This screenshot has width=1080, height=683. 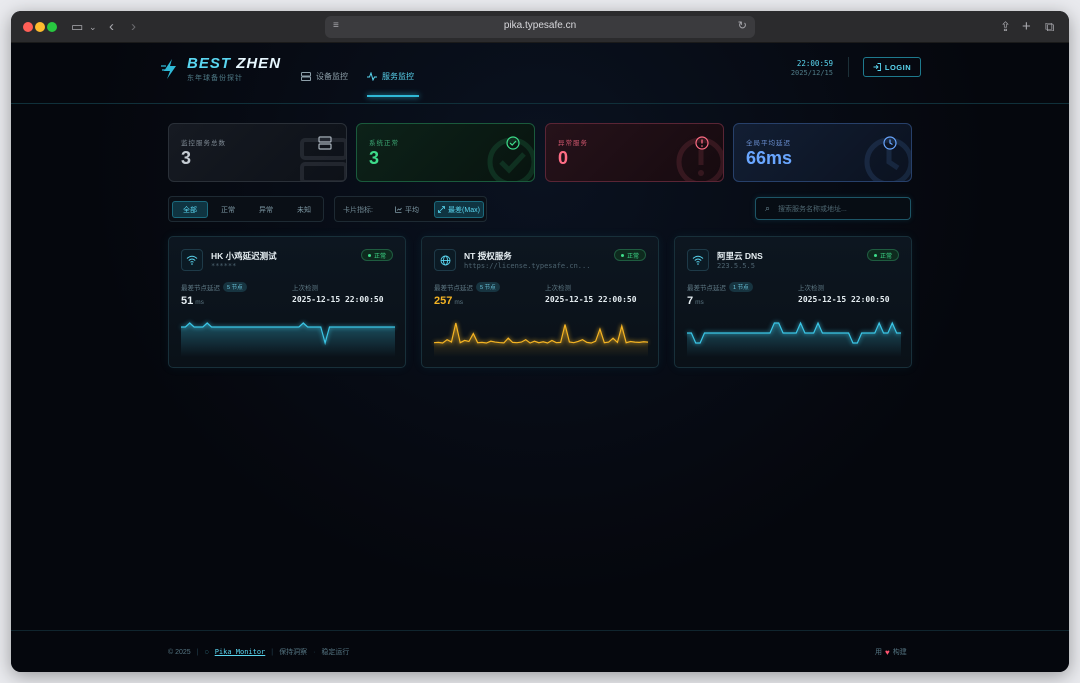 I want to click on nav-service-monitor: 服务监控, so click(x=390, y=76).